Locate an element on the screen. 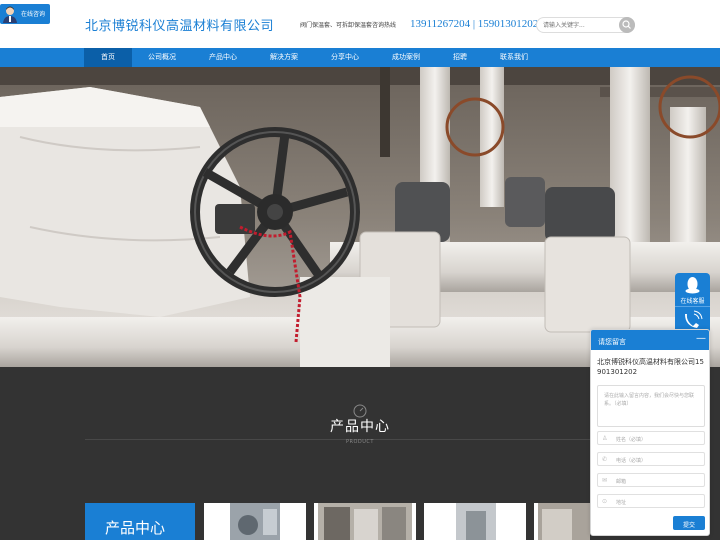 This screenshot has height=540, width=720. company-name: 北京博锐科仪高温材料有限公司 is located at coordinates (180, 26).